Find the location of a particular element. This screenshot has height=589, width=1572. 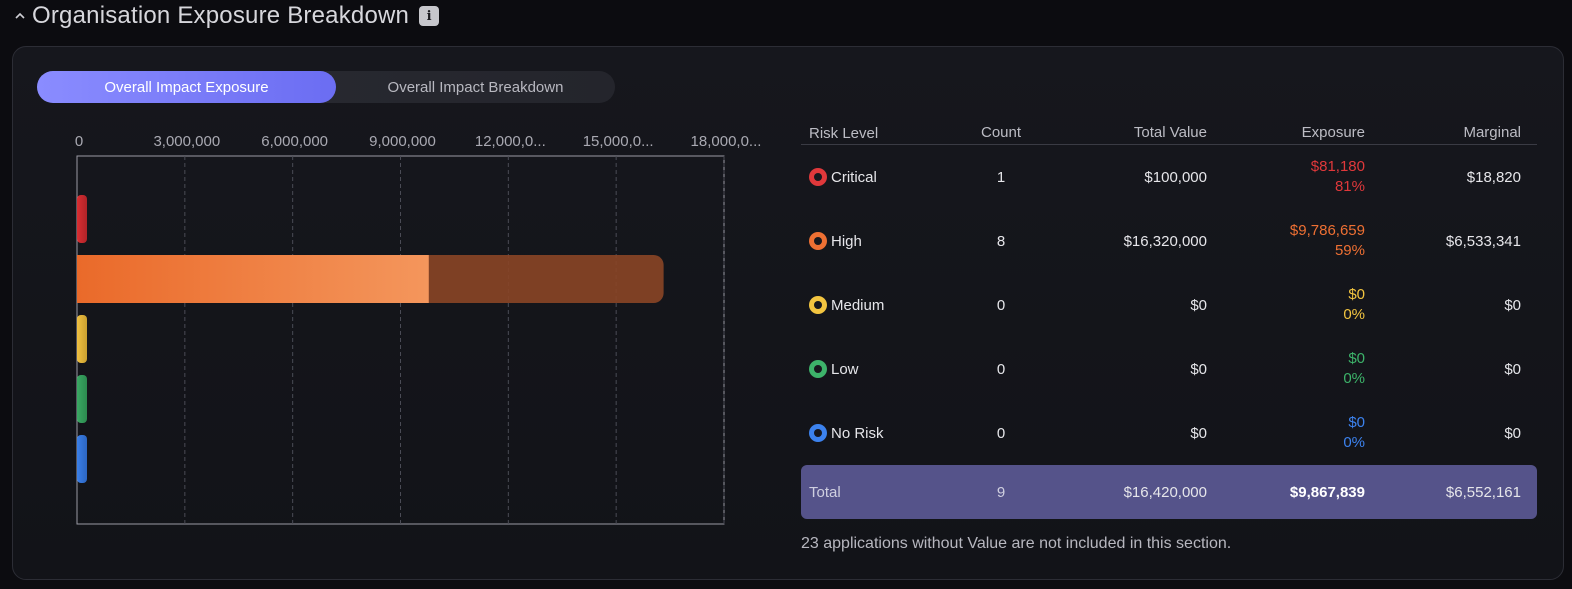

risk-level-label: Medium is located at coordinates (858, 305).